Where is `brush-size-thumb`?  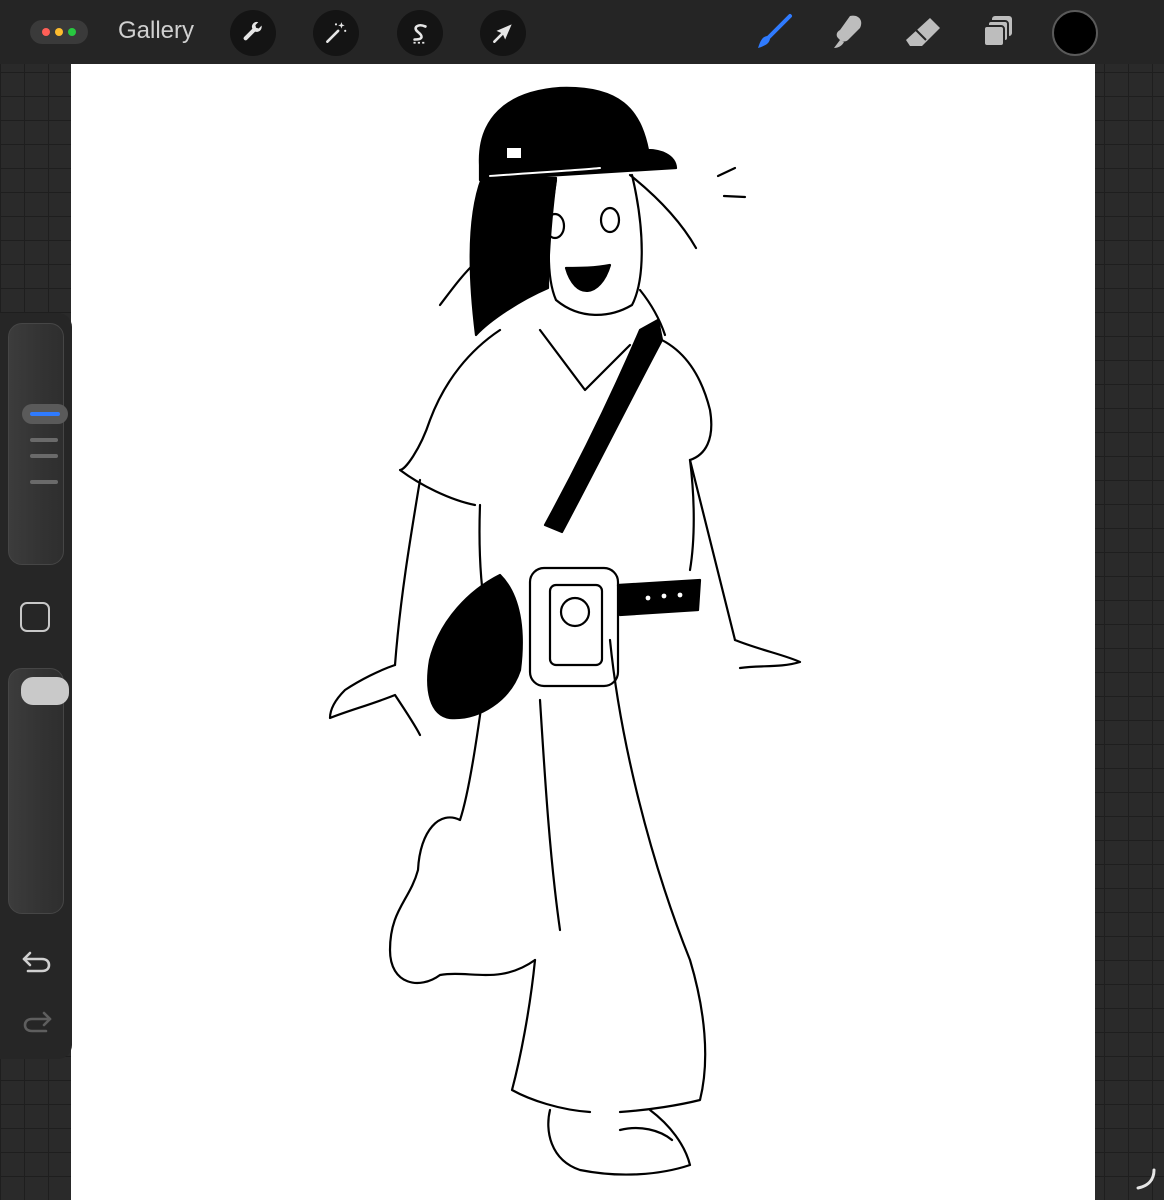
brush-size-thumb is located at coordinates (45, 414).